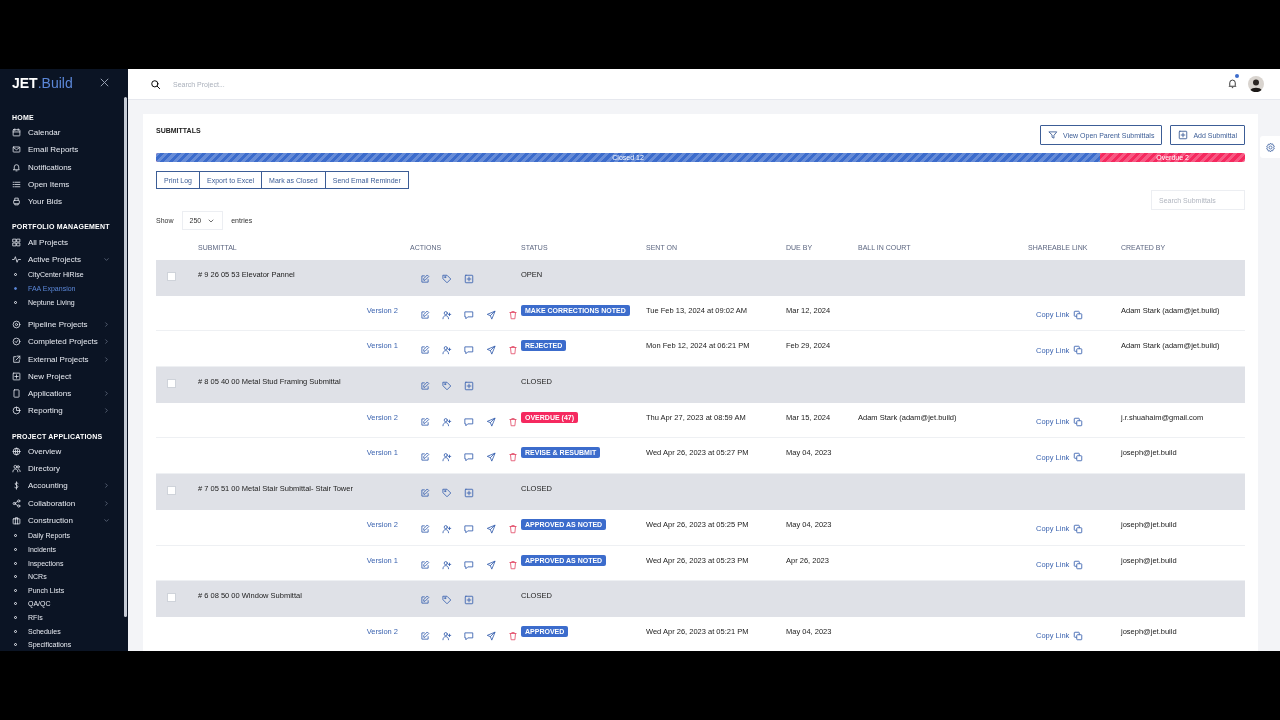  Describe the element at coordinates (61, 411) in the screenshot. I see `sidebar-item: Reporting` at that location.